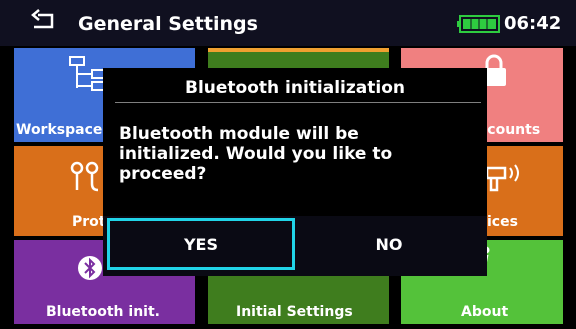  What do you see at coordinates (294, 312) in the screenshot?
I see `tile-label-initial-settings: Initial Settings` at bounding box center [294, 312].